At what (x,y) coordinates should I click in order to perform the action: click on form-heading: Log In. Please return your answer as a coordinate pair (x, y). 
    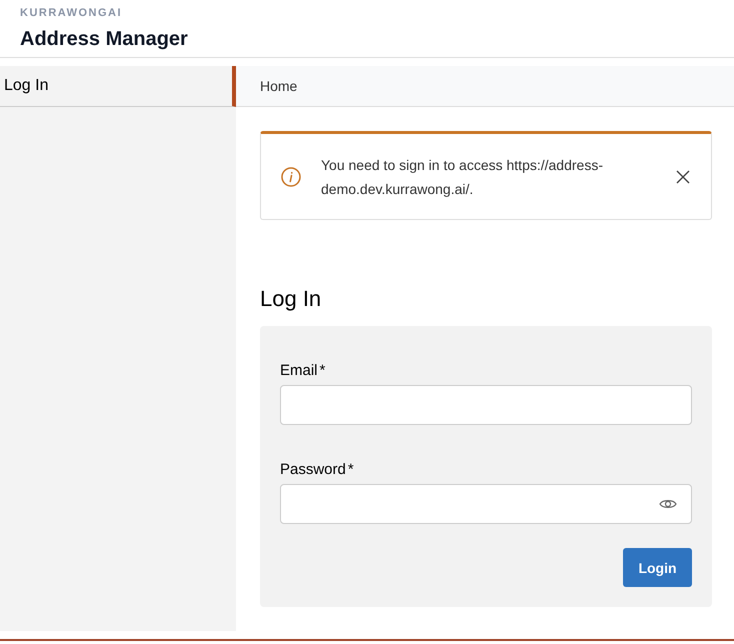
    Looking at the image, I should click on (291, 299).